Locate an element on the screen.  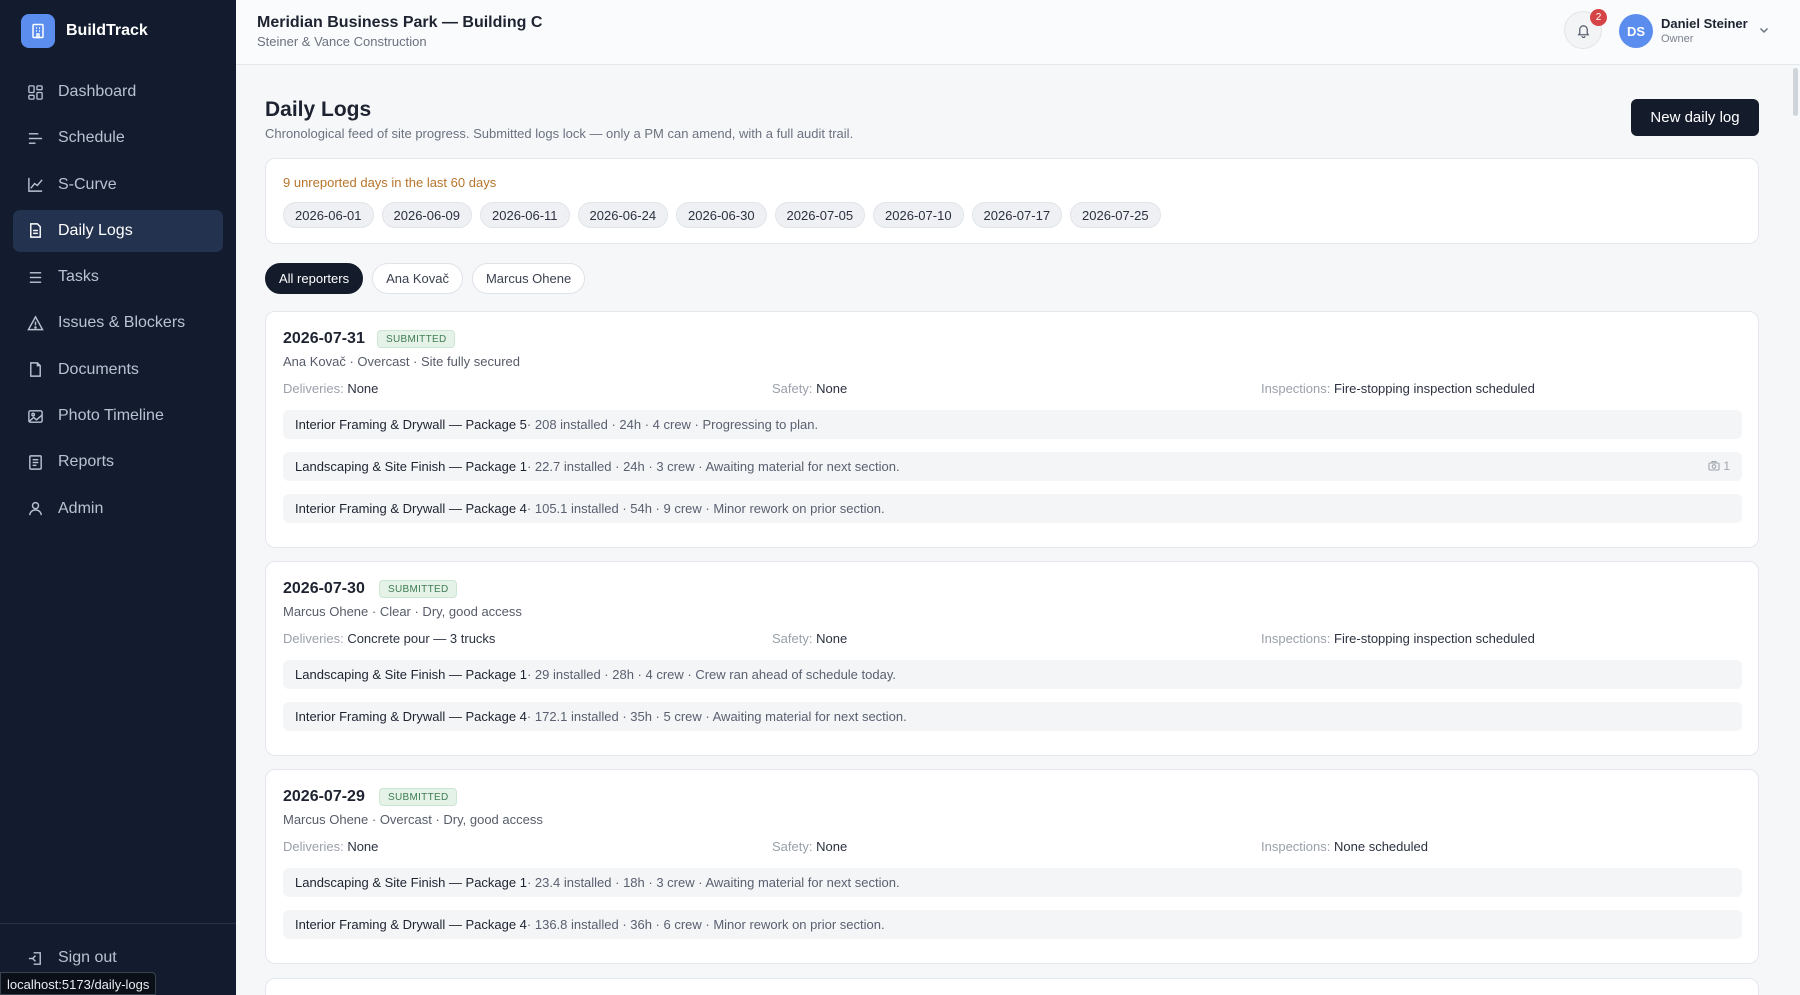
filter-ana-kovac: Ana Kovač is located at coordinates (417, 278).